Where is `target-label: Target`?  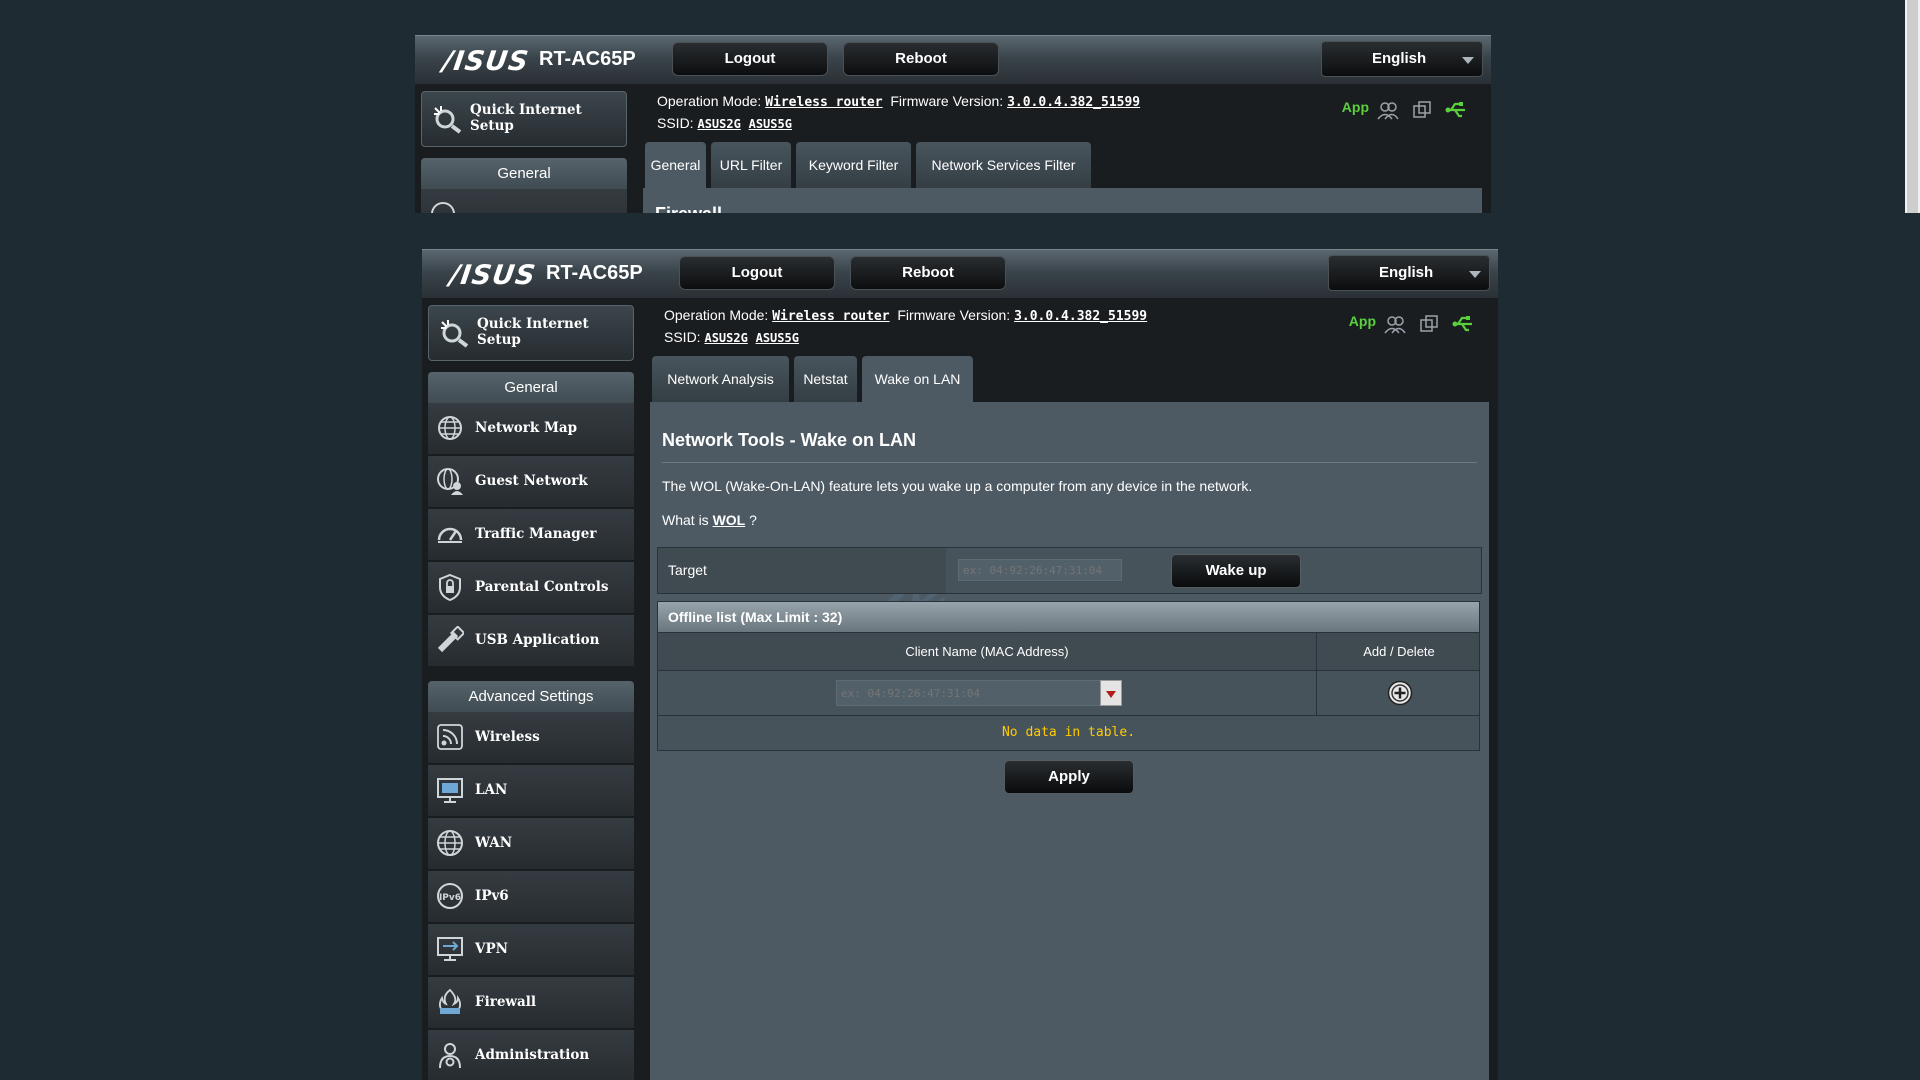
target-label: Target is located at coordinates (802, 570).